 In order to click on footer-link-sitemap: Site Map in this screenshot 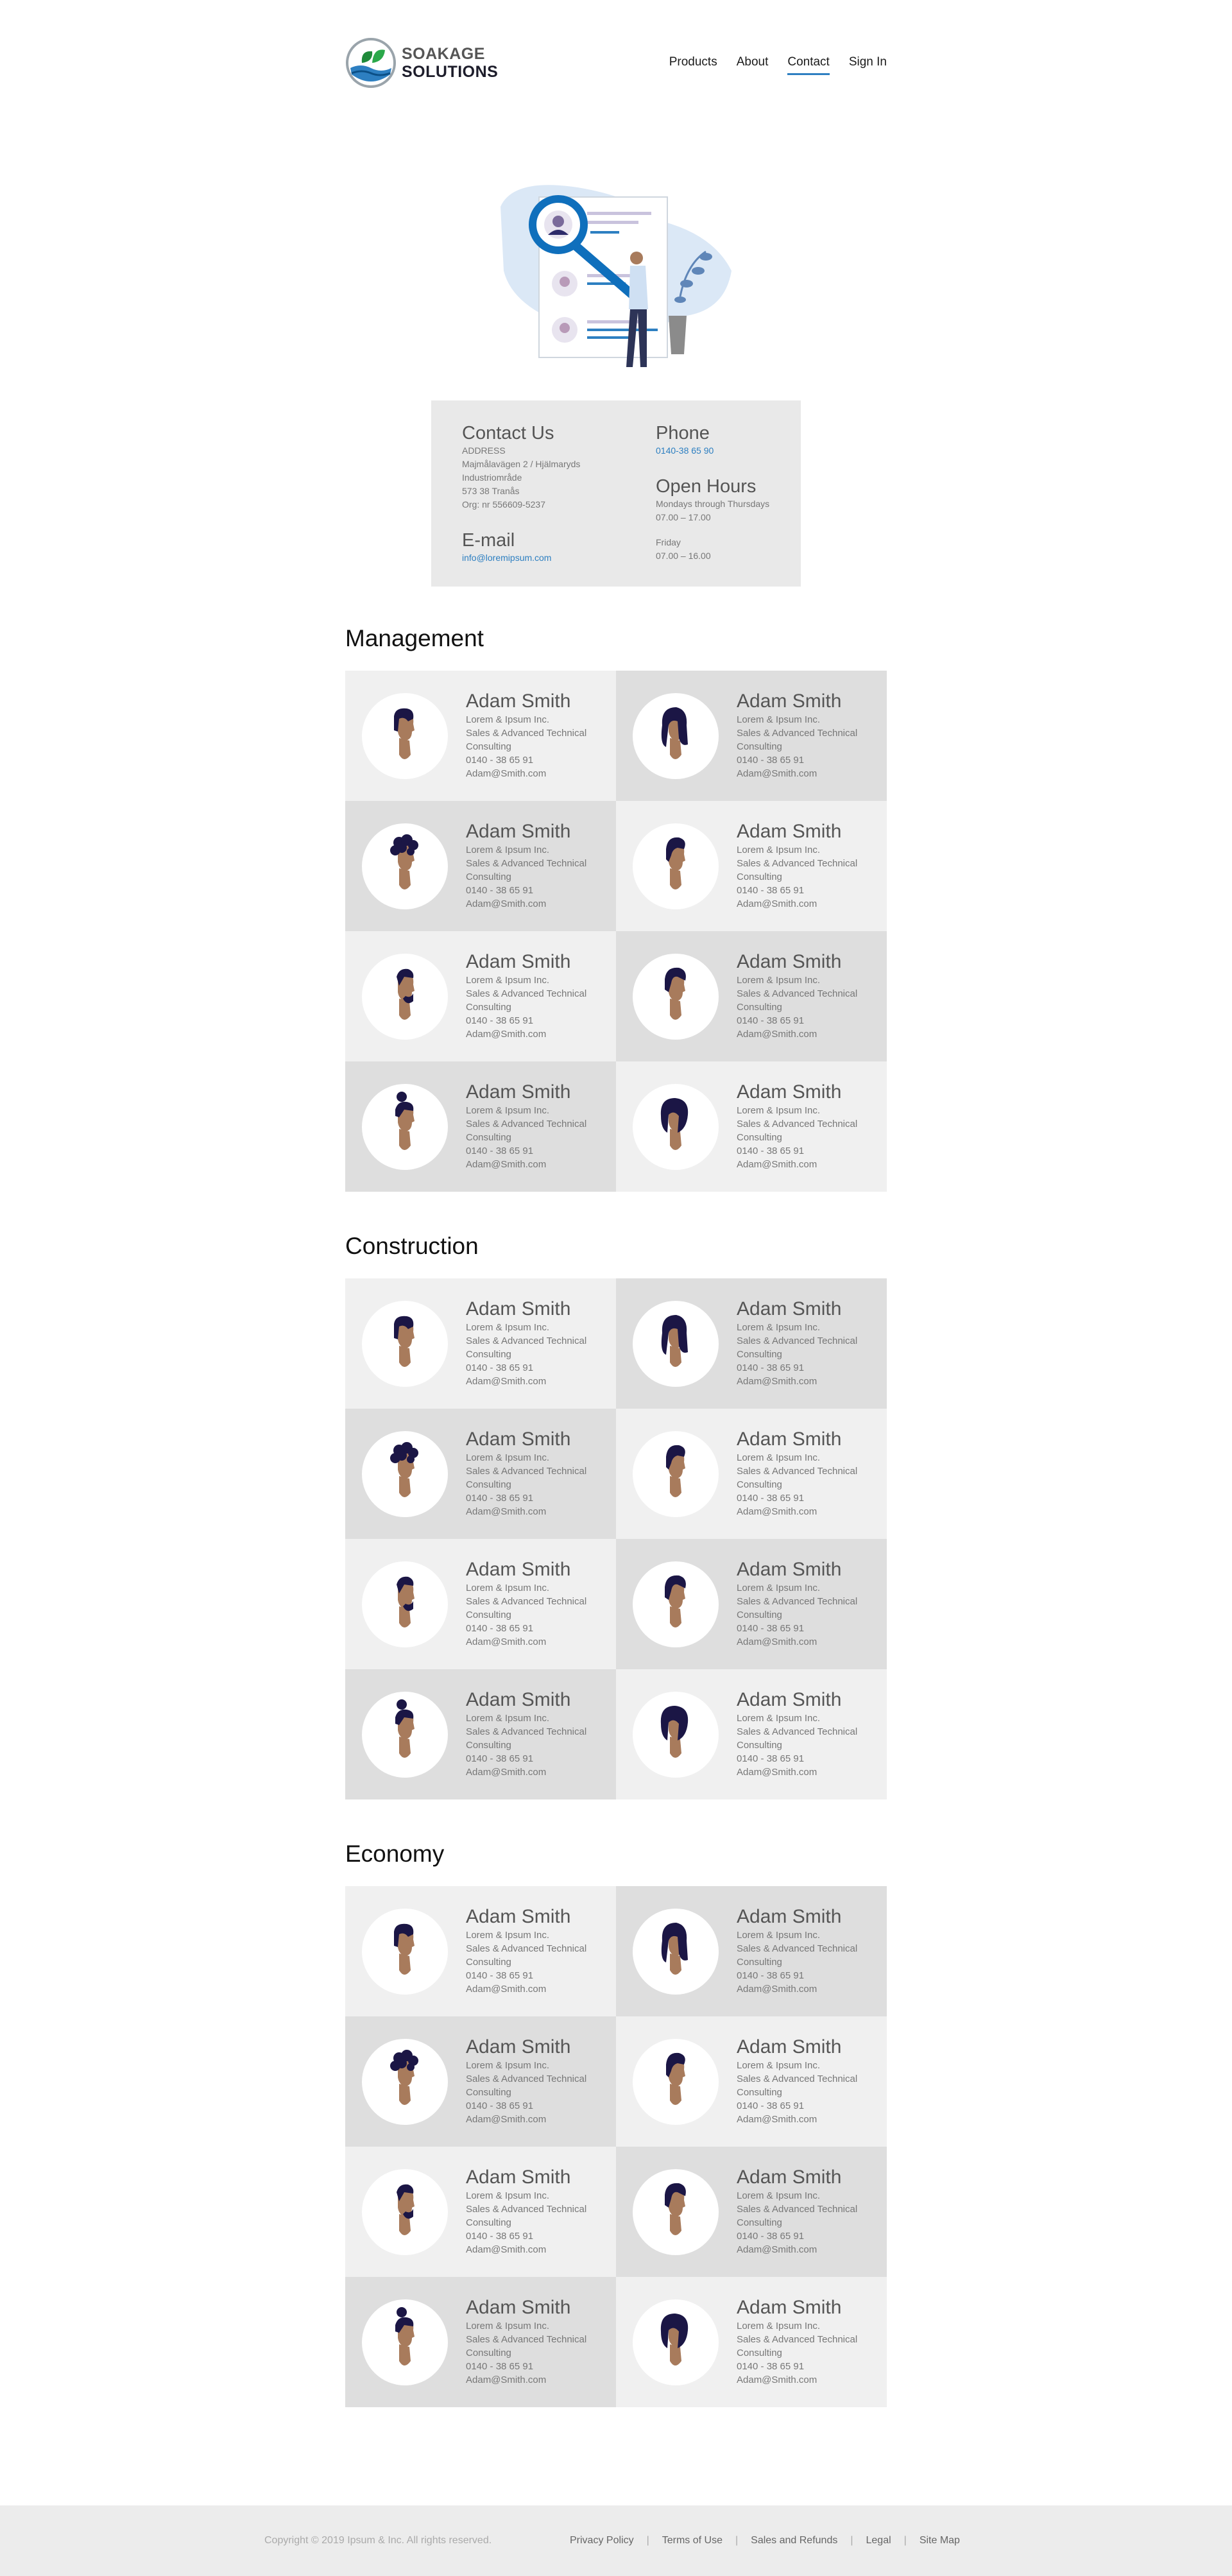, I will do `click(940, 2540)`.